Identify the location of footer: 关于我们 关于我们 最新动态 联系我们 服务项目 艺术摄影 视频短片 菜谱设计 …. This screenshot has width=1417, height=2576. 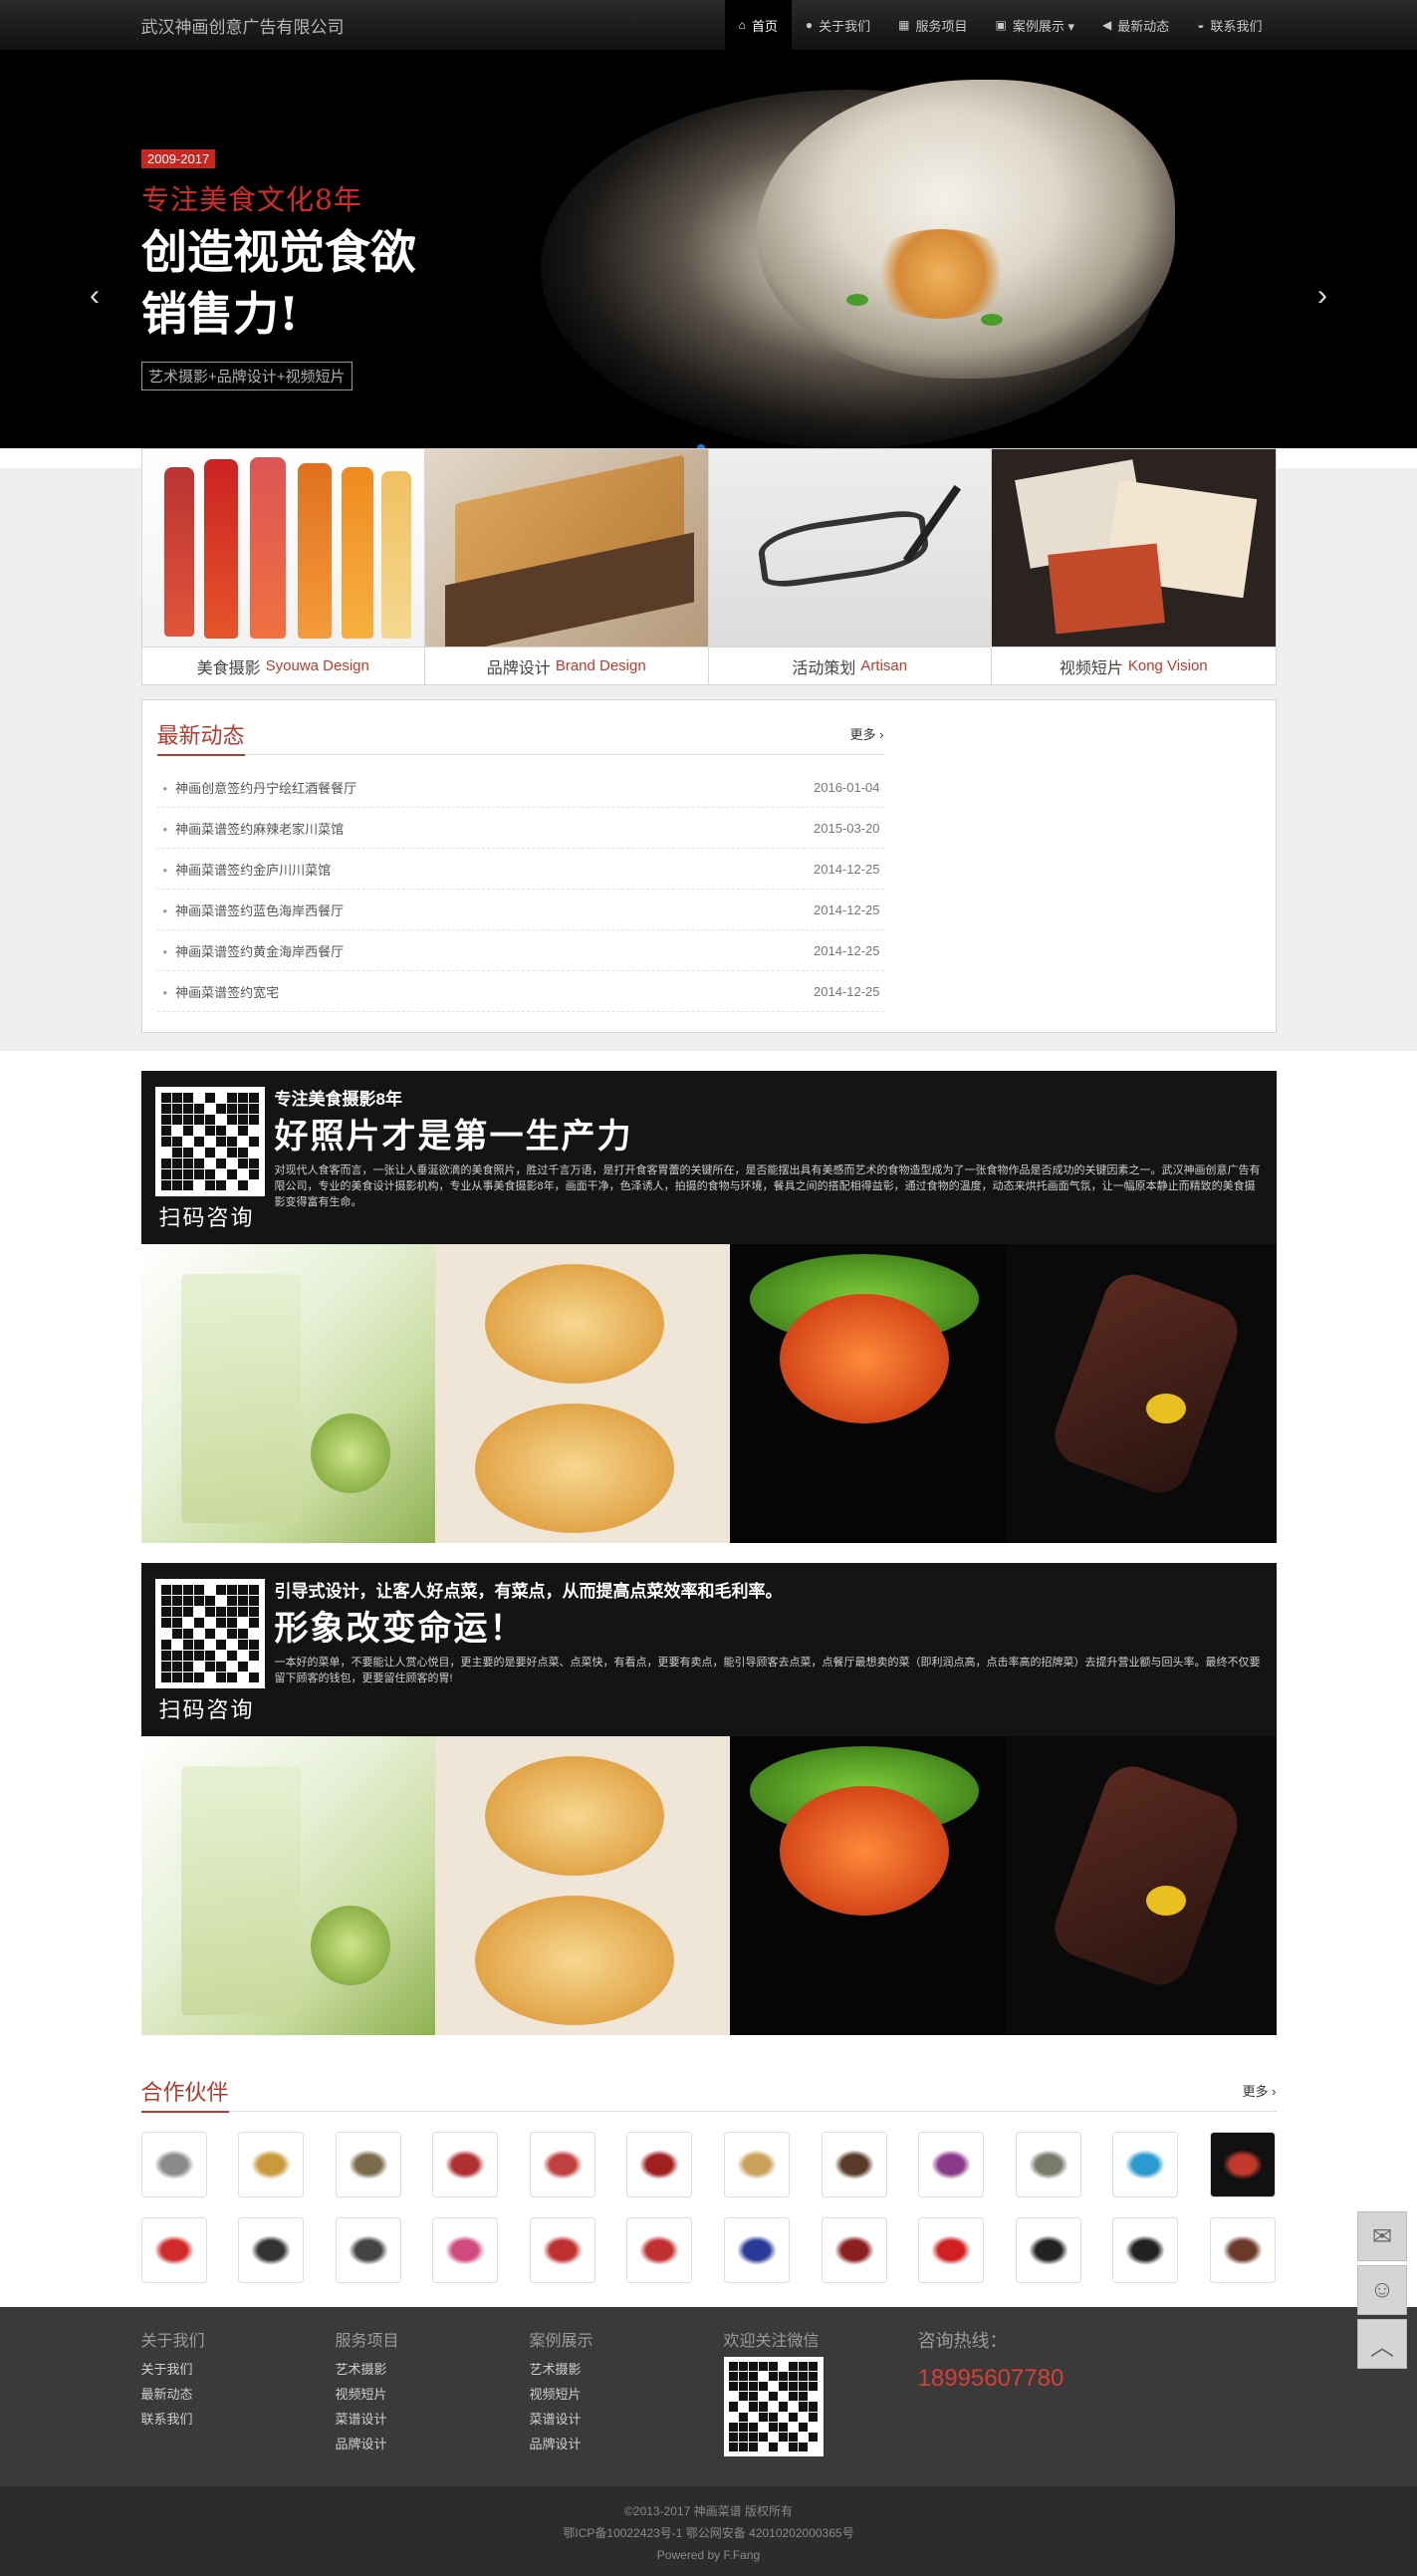
(708, 2396).